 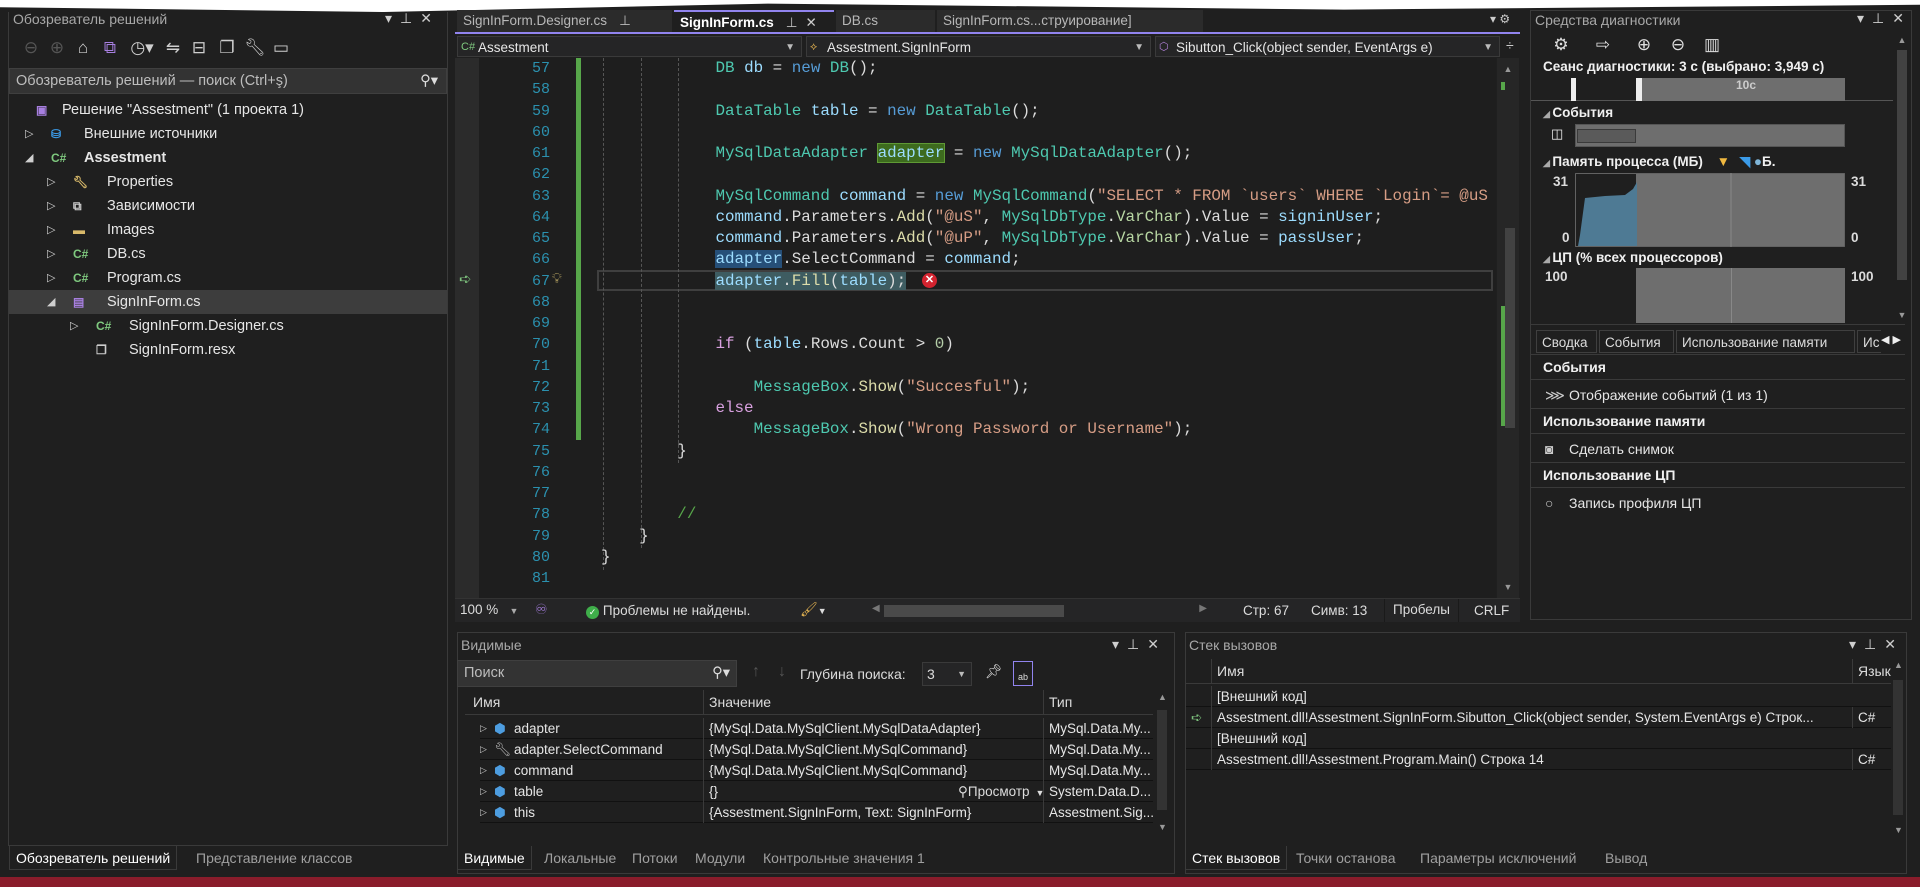 I want to click on properties-wrench-icon: 🔧︎, so click(x=255, y=48).